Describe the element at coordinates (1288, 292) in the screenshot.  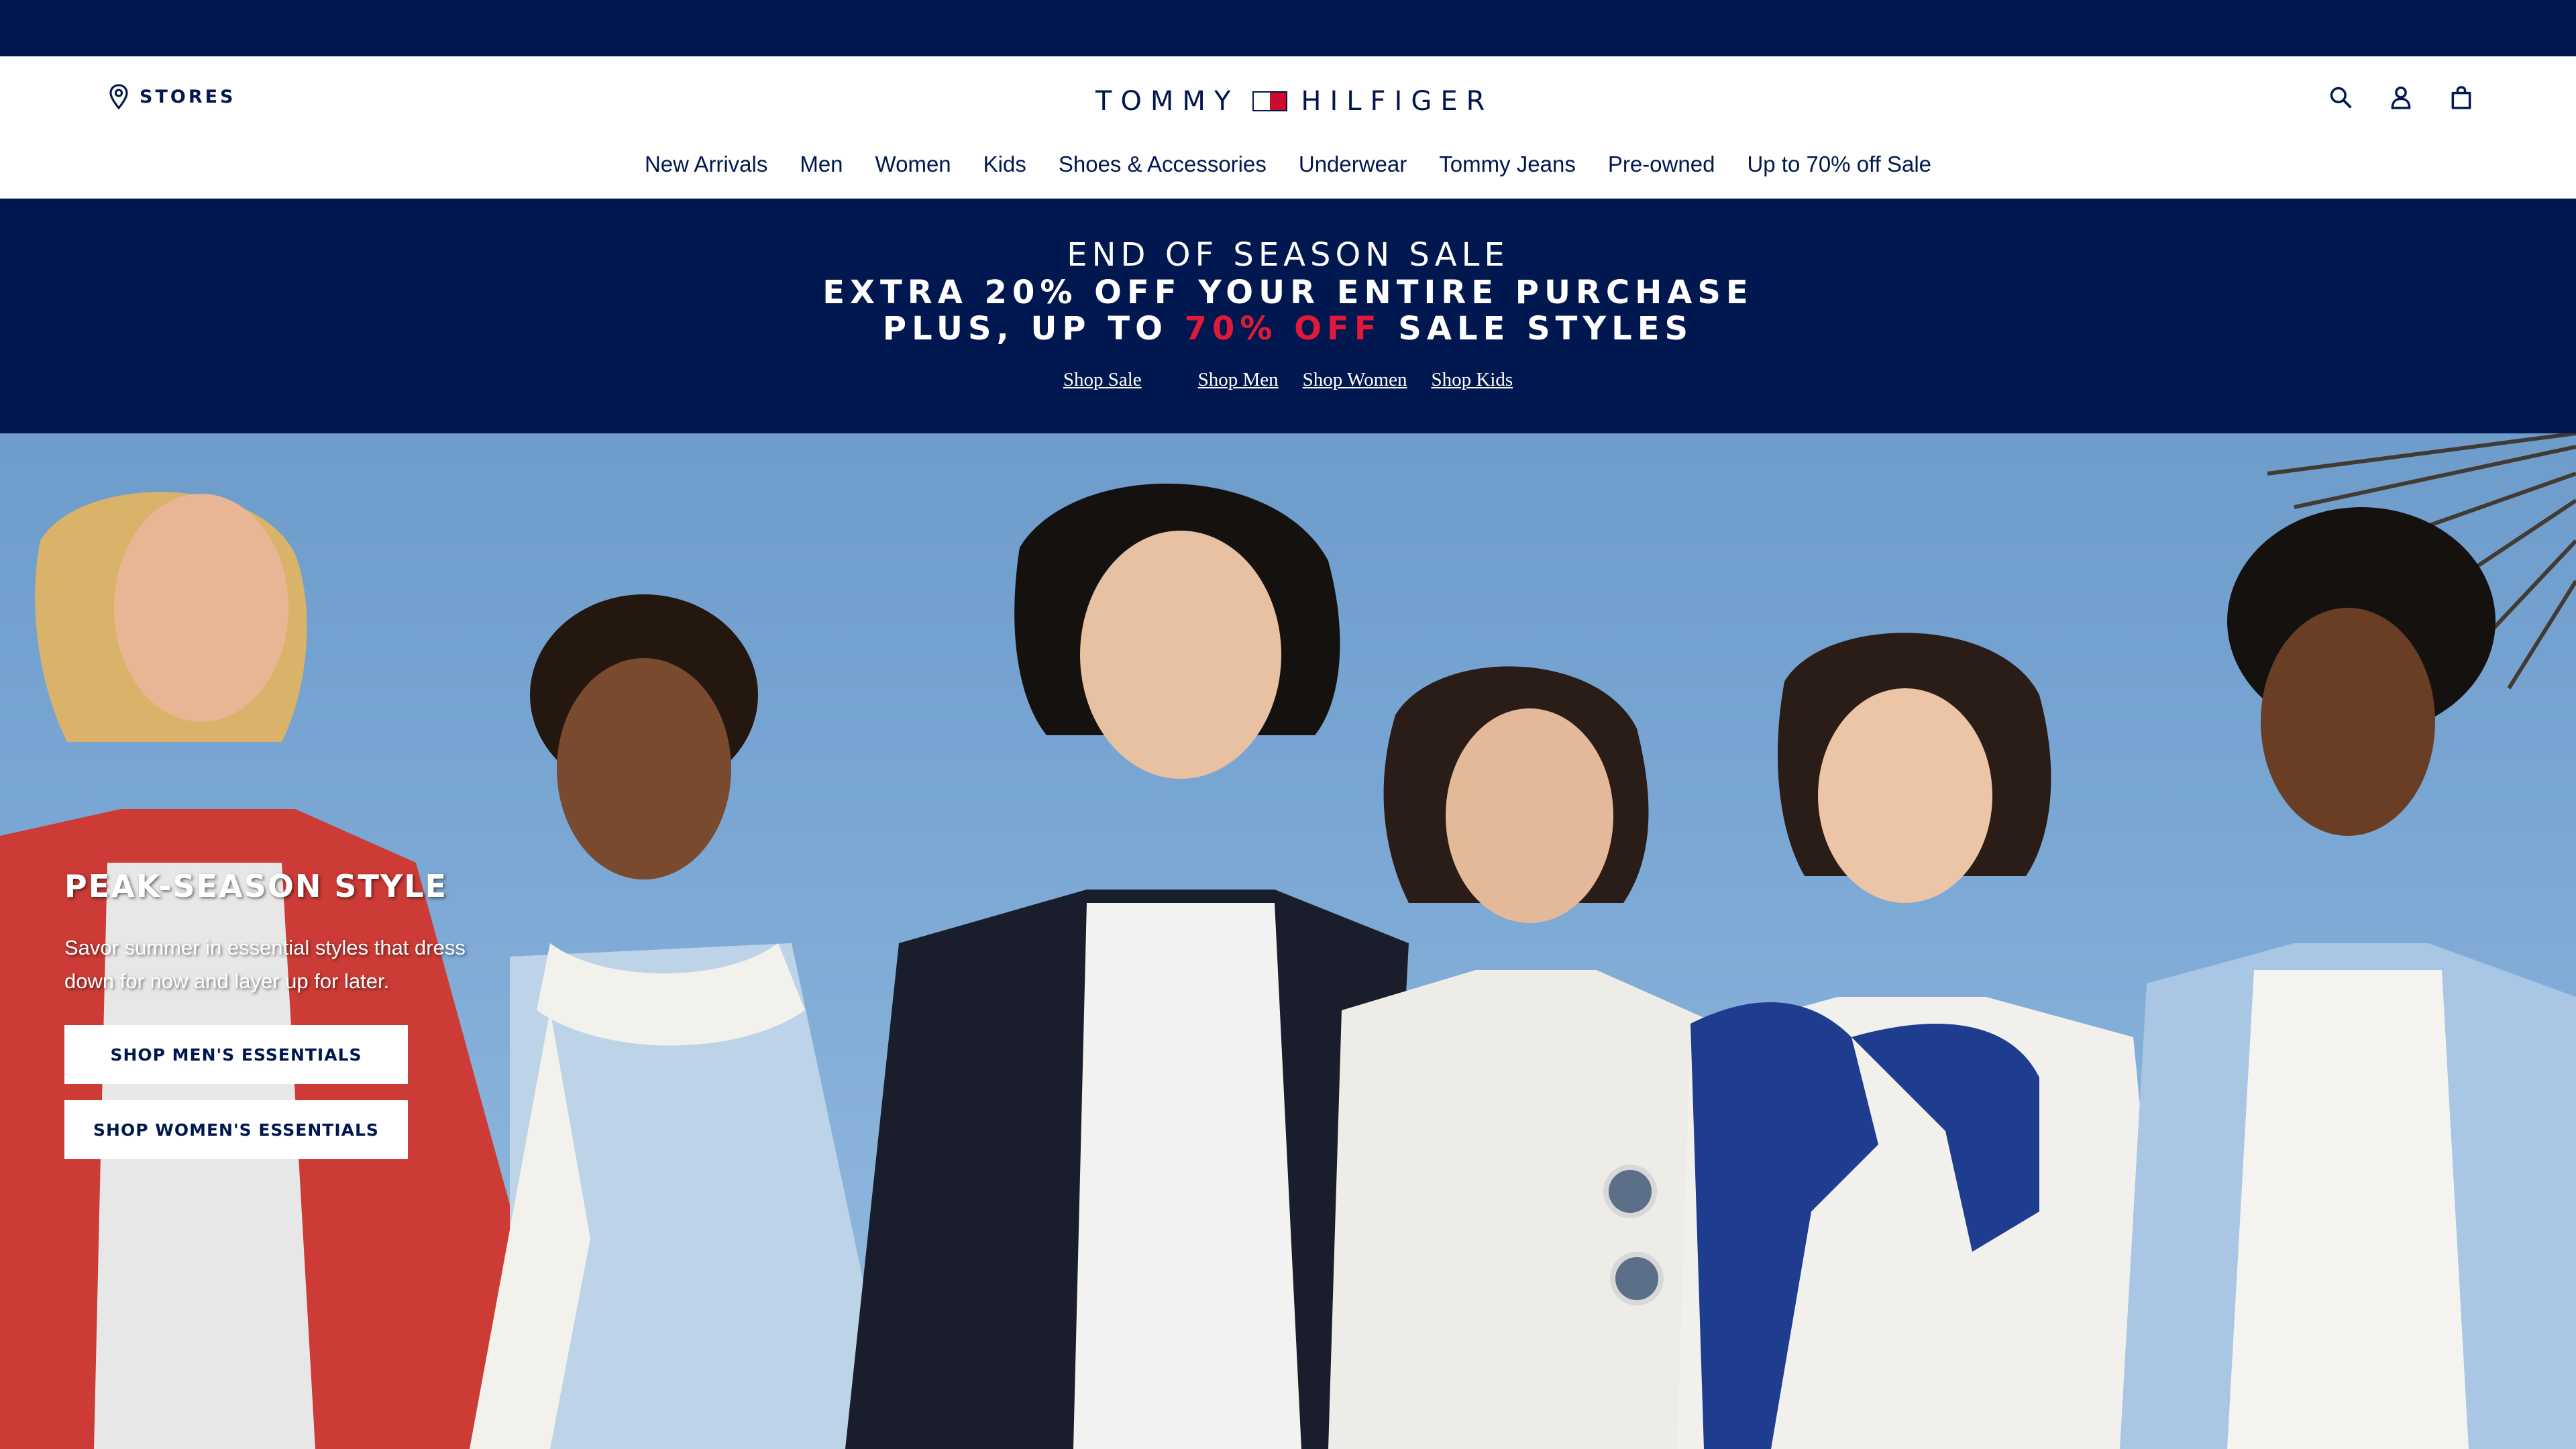
I see `promo-headline: EXTRA 20% OFF YOUR ENTIRE PURCHASE` at that location.